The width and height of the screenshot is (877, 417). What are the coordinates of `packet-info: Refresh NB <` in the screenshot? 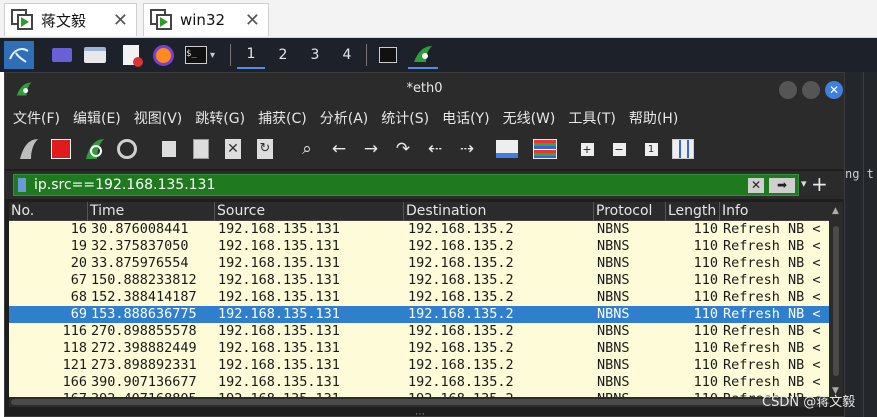 It's located at (772, 382).